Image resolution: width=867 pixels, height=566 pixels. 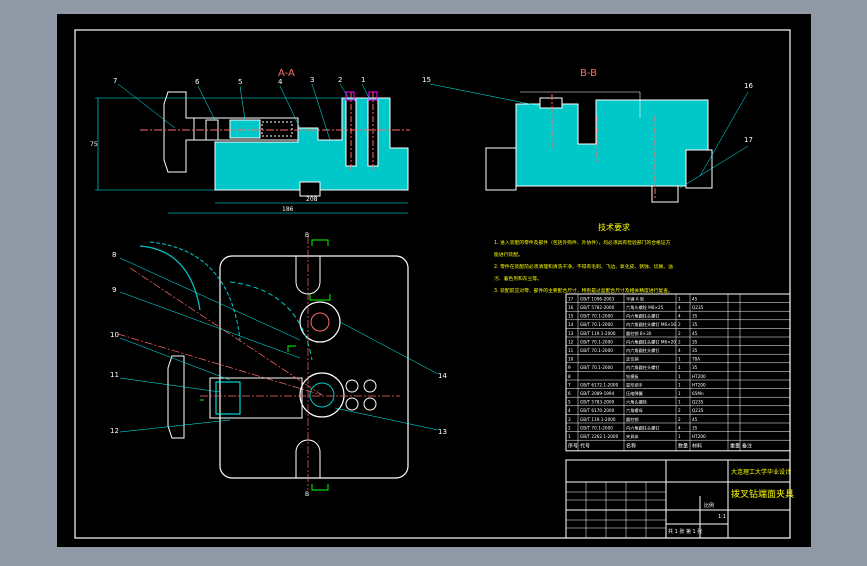 I want to click on balloon-11: 11, so click(x=114, y=375).